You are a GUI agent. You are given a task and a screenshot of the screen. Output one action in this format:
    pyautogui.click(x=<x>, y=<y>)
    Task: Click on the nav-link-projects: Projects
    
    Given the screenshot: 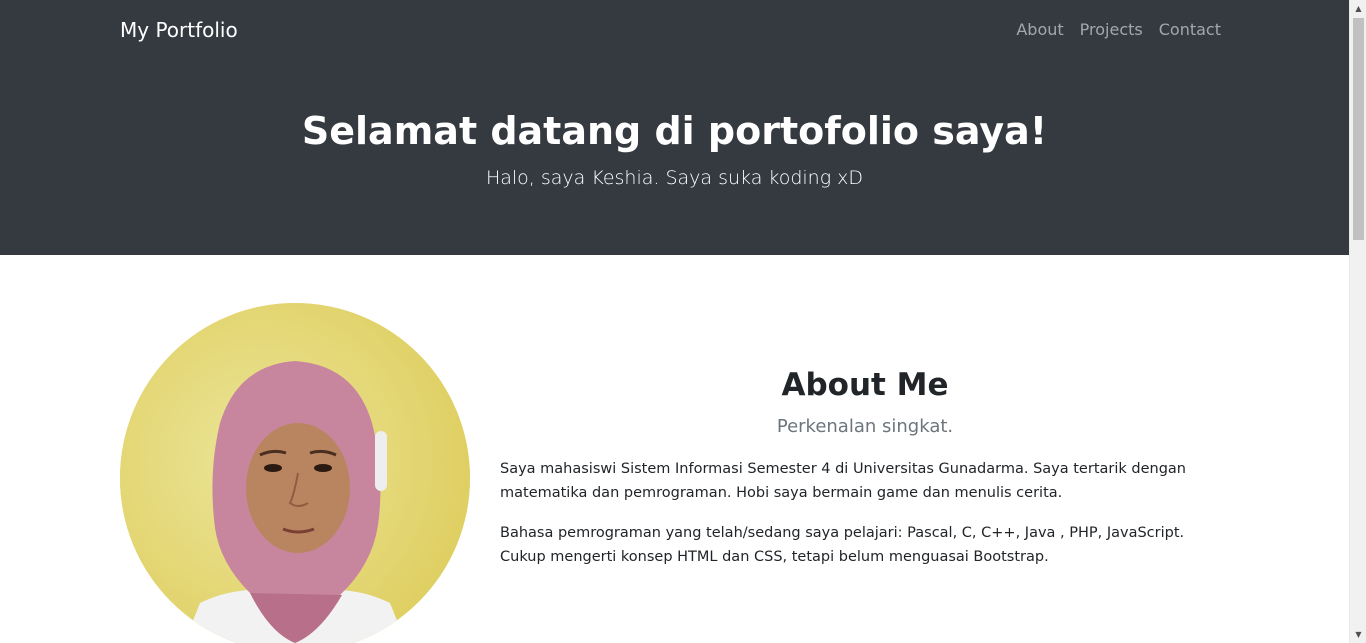 What is the action you would take?
    pyautogui.click(x=1111, y=30)
    